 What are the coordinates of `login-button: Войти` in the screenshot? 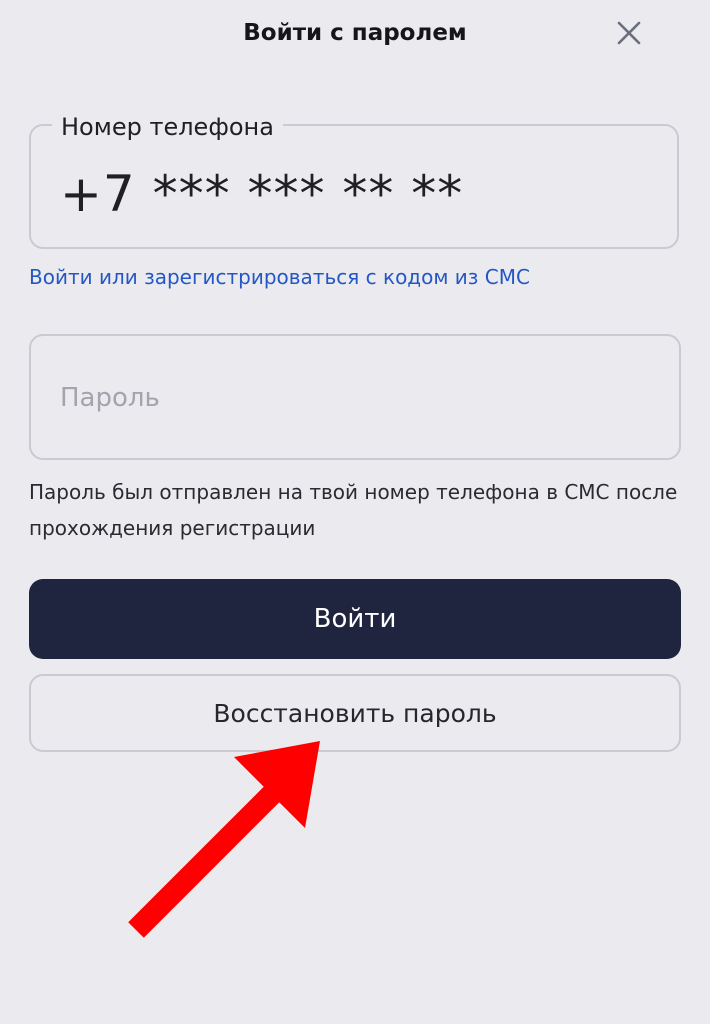 It's located at (355, 619).